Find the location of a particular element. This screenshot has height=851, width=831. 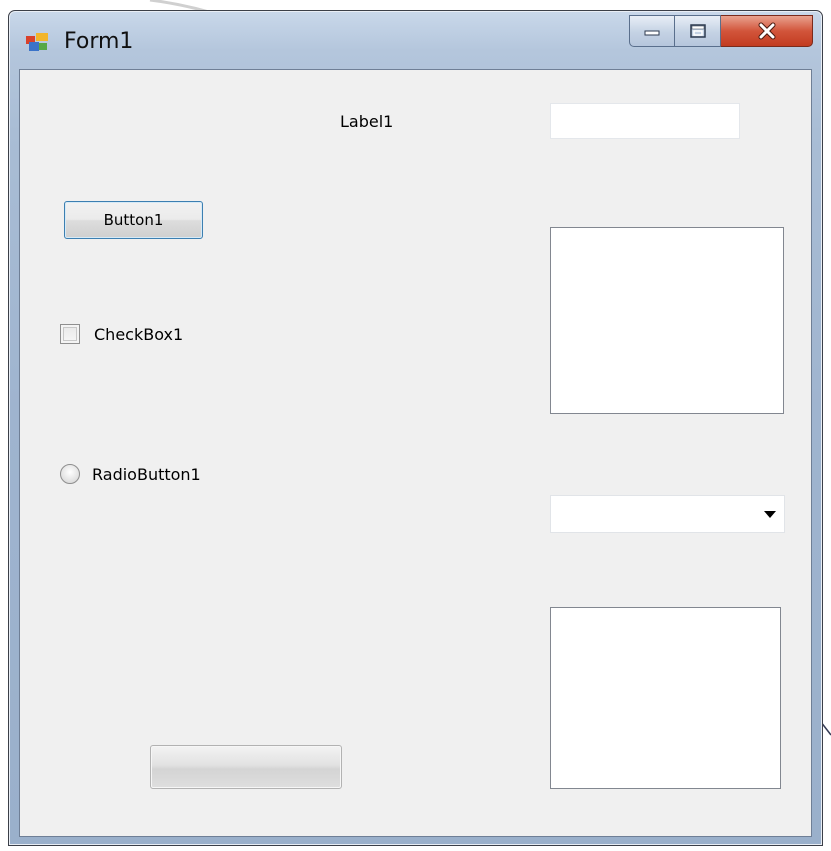

window-title: Form1 is located at coordinates (99, 41).